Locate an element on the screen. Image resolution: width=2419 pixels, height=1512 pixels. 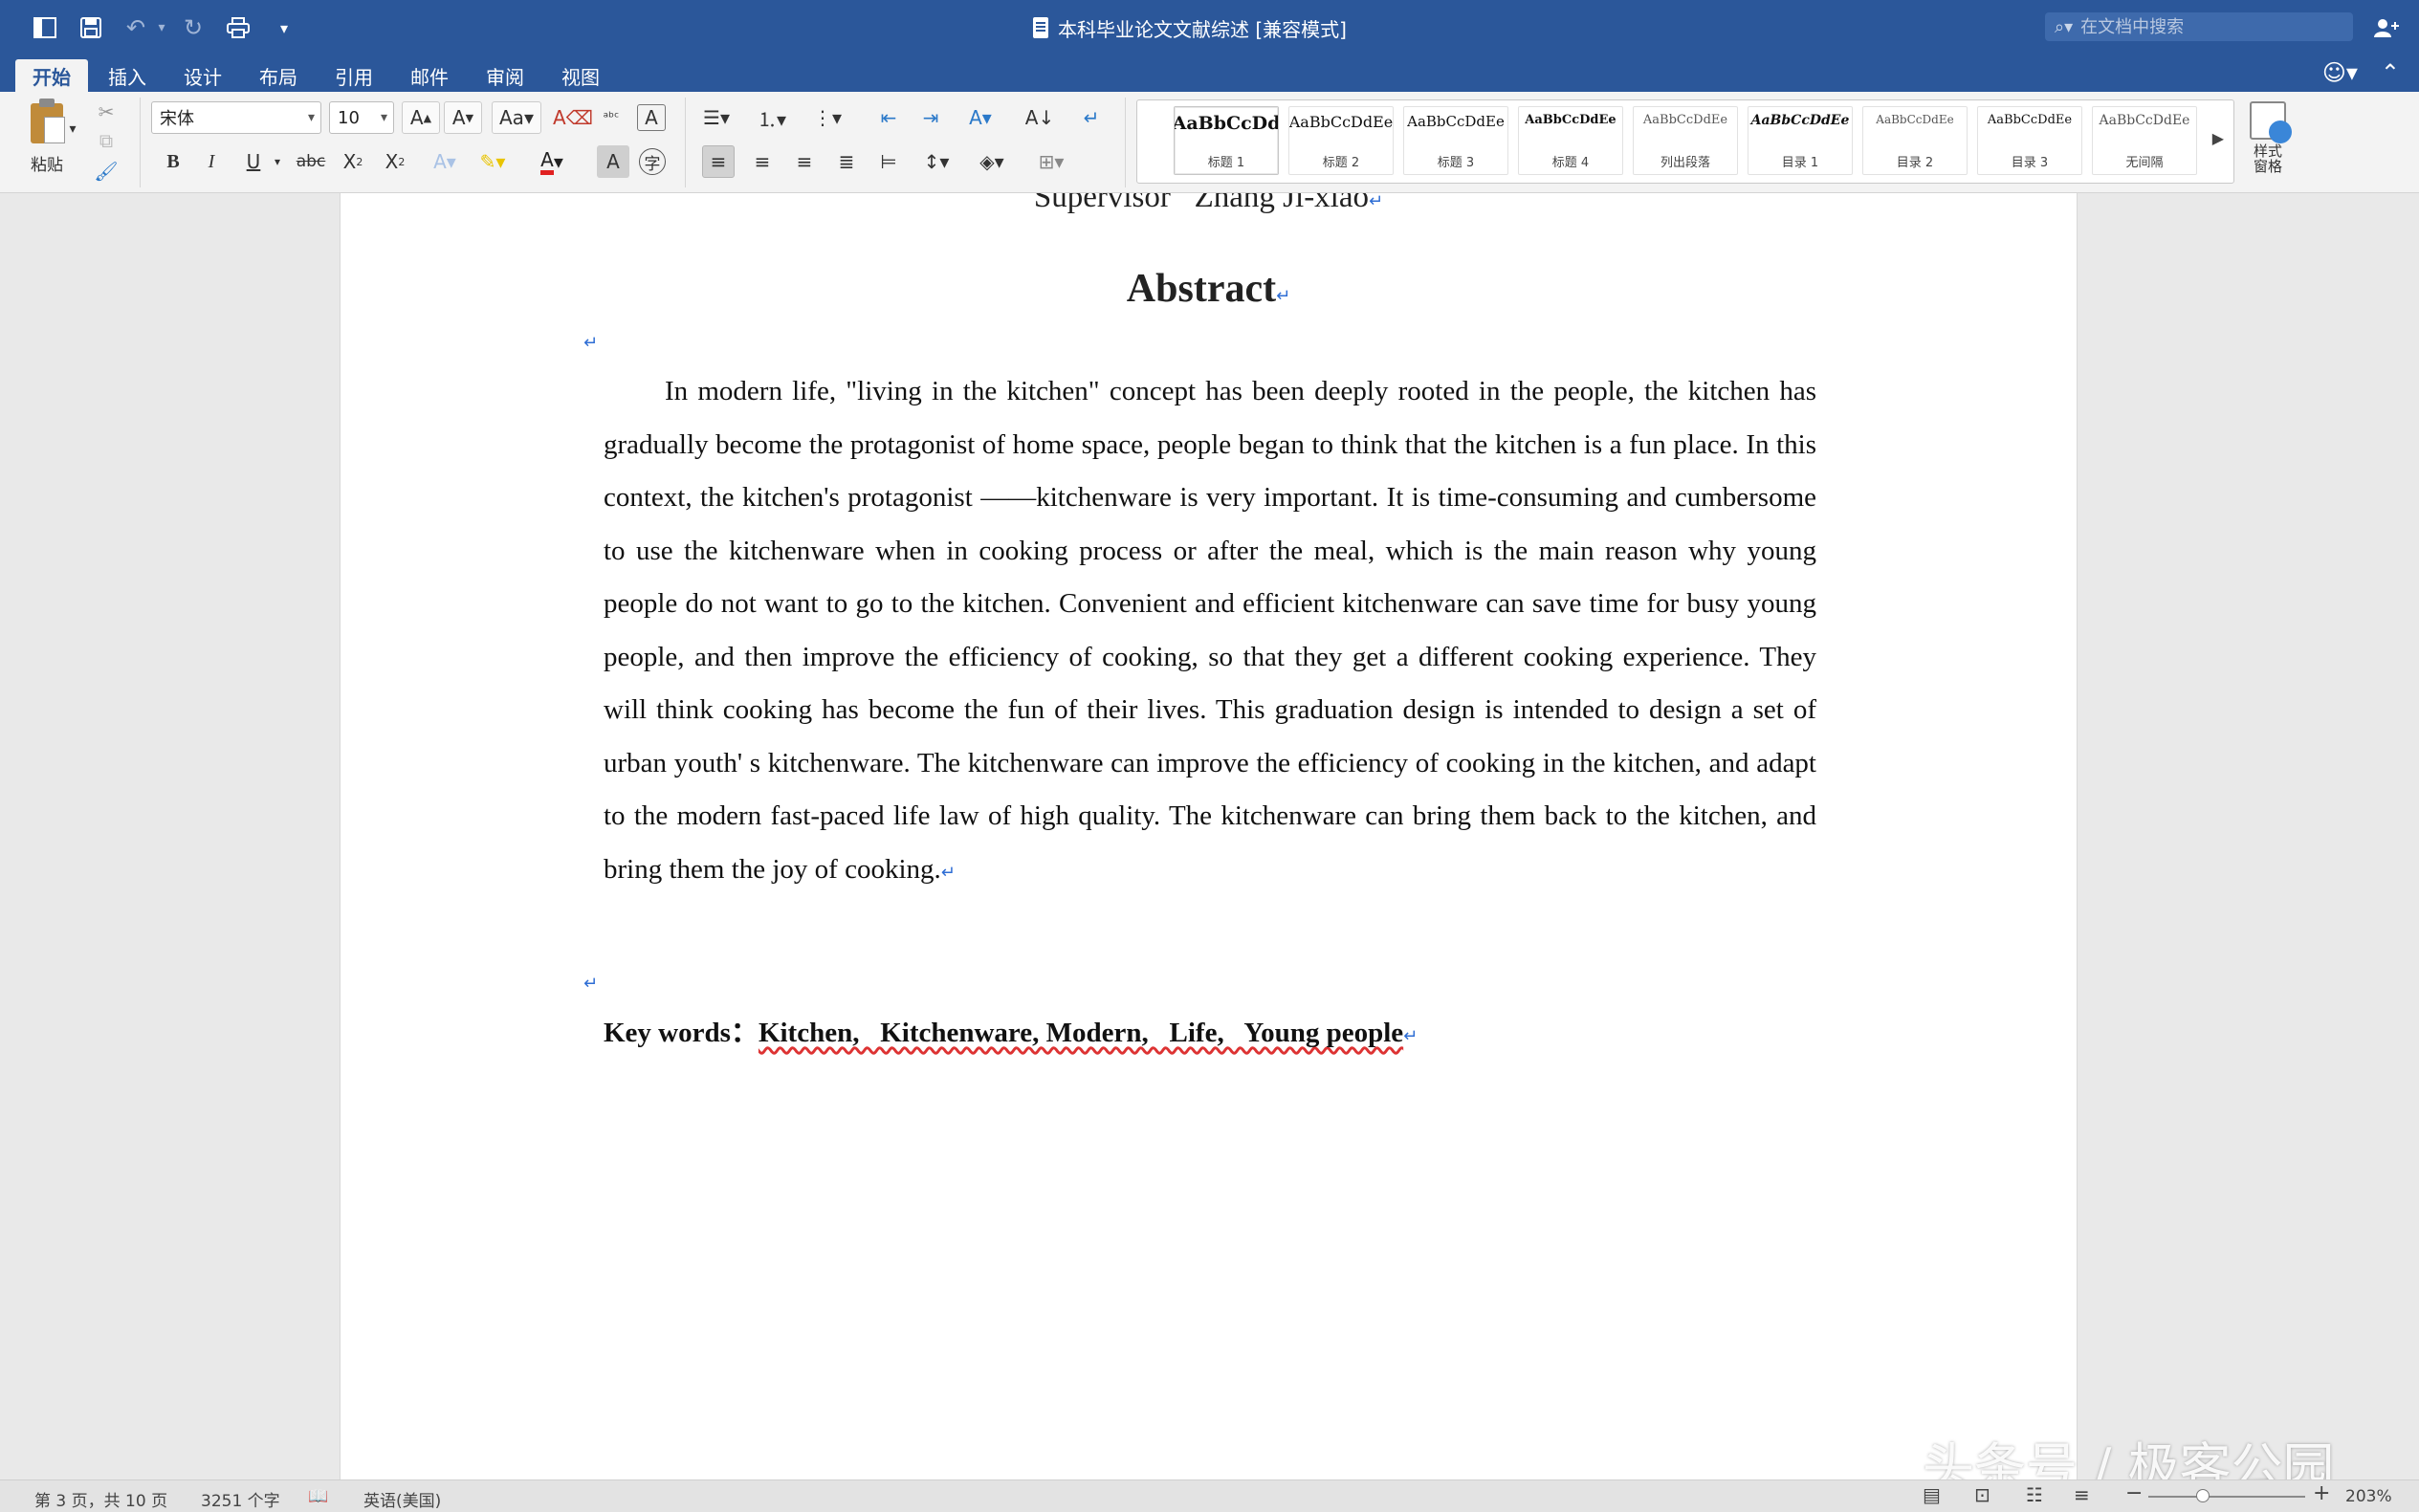
underline-icon: U is located at coordinates (253, 161).